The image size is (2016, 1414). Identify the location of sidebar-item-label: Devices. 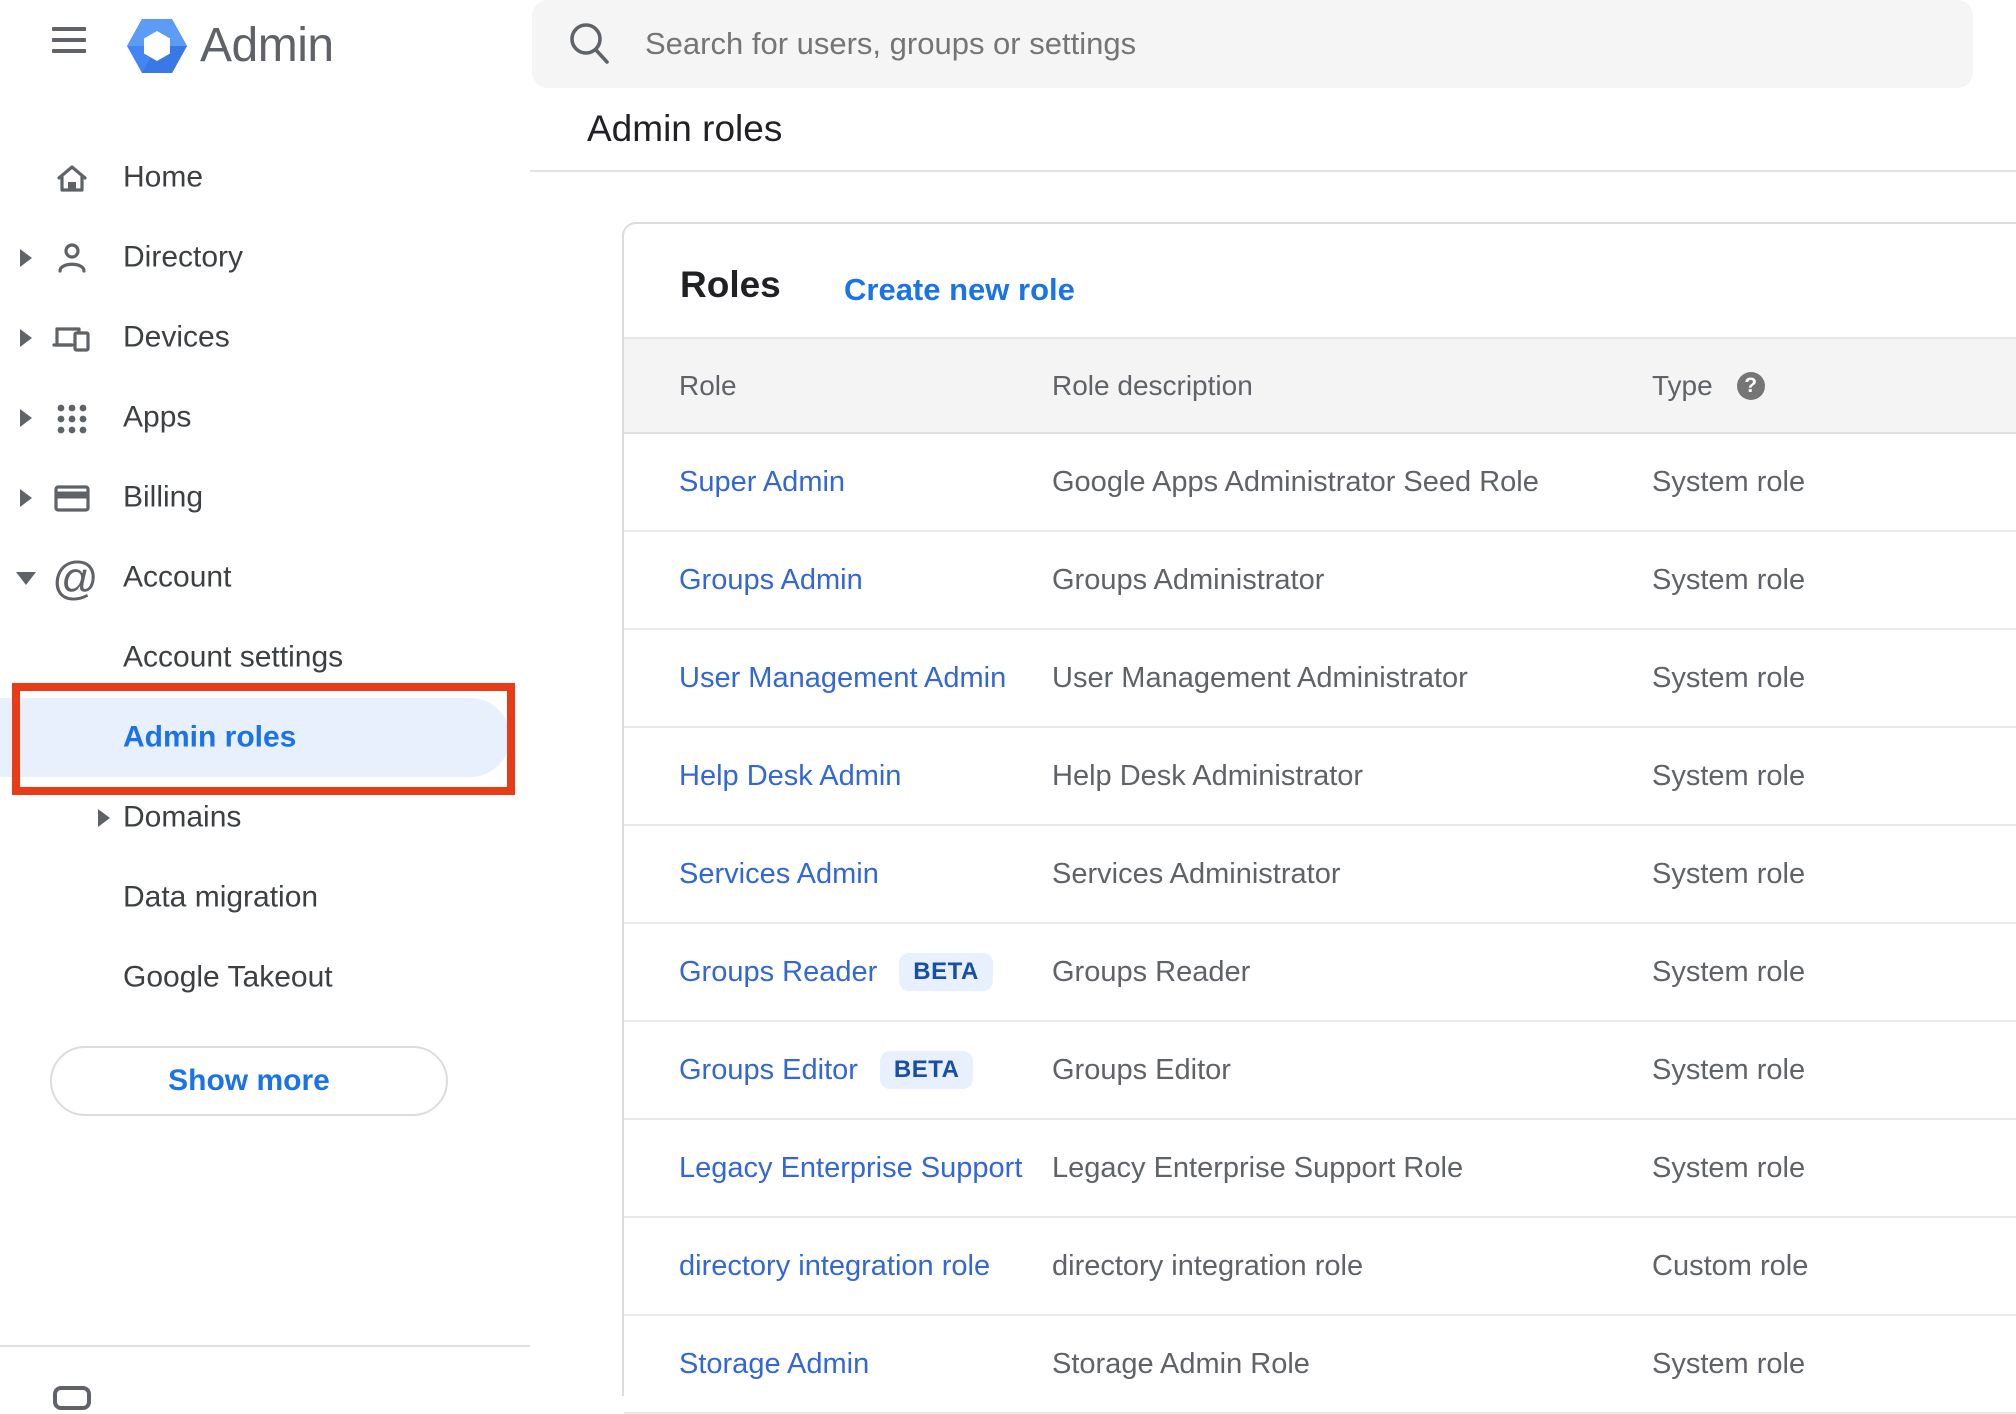
(176, 337).